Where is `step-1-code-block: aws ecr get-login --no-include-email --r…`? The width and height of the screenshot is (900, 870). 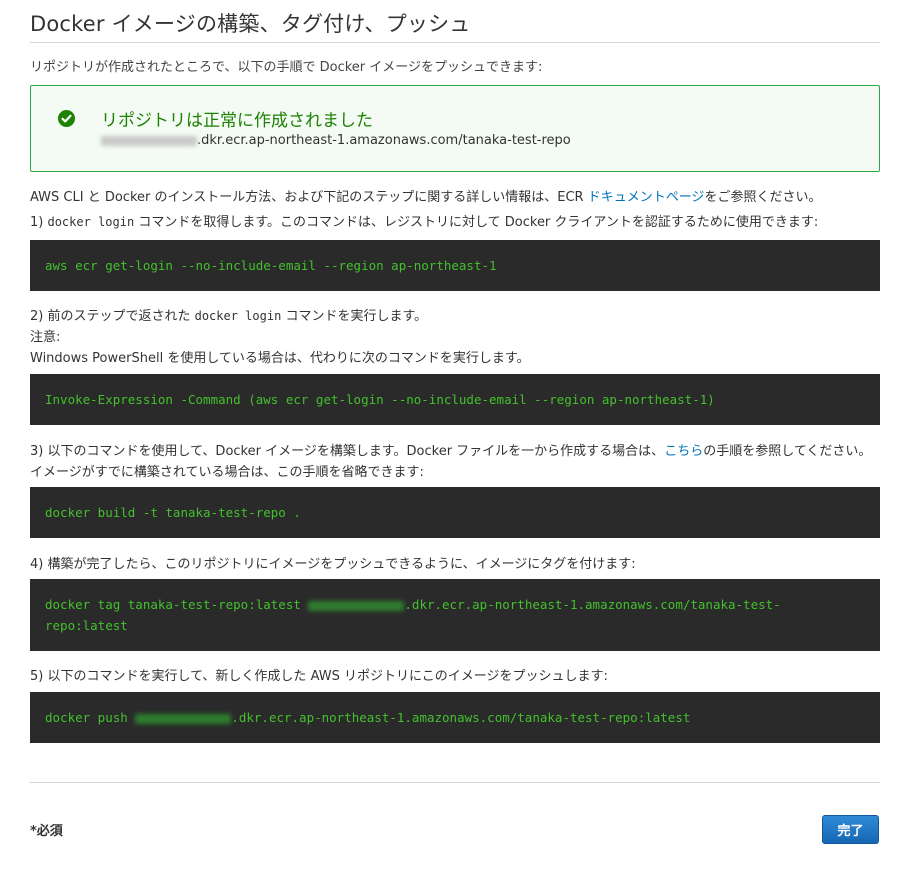 step-1-code-block: aws ecr get-login --no-include-email --r… is located at coordinates (455, 265).